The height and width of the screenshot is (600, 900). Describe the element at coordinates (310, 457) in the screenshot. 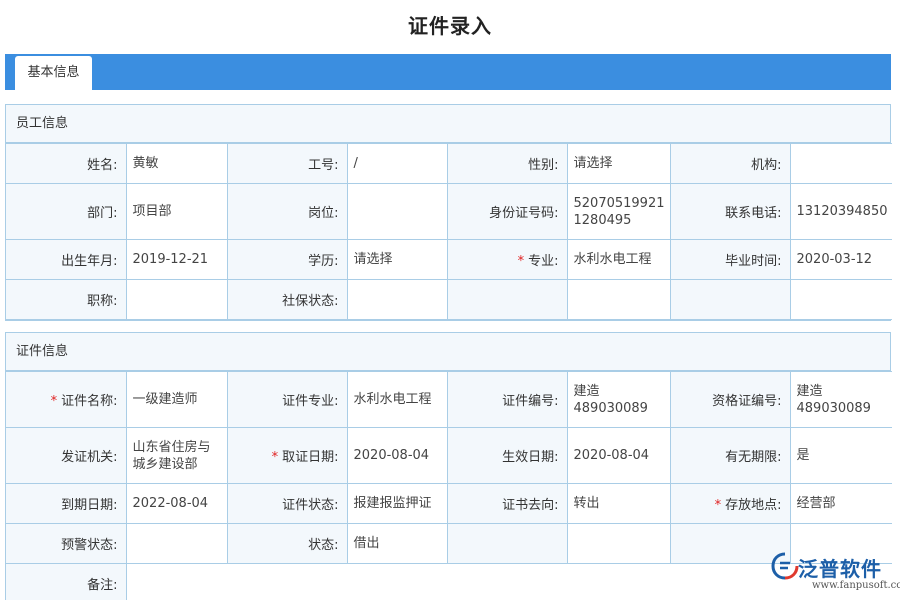

I see `field-label-text: 取证日期:` at that location.